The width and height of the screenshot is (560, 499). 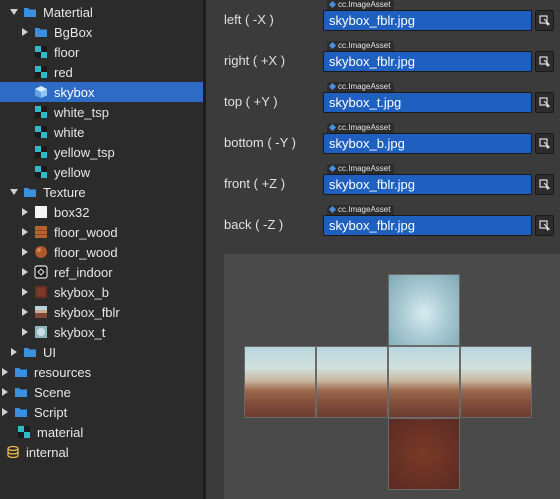 What do you see at coordinates (13, 452) in the screenshot?
I see `database-icon` at bounding box center [13, 452].